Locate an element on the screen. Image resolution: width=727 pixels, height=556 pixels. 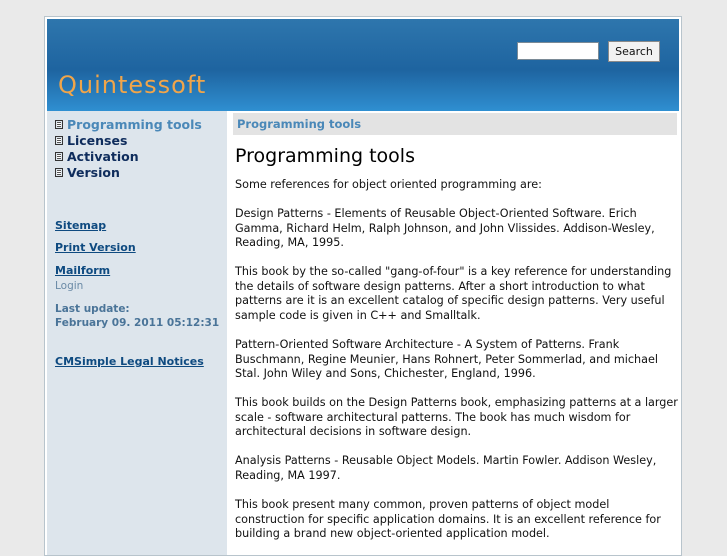
breadcrumb: Programming tools is located at coordinates (455, 124).